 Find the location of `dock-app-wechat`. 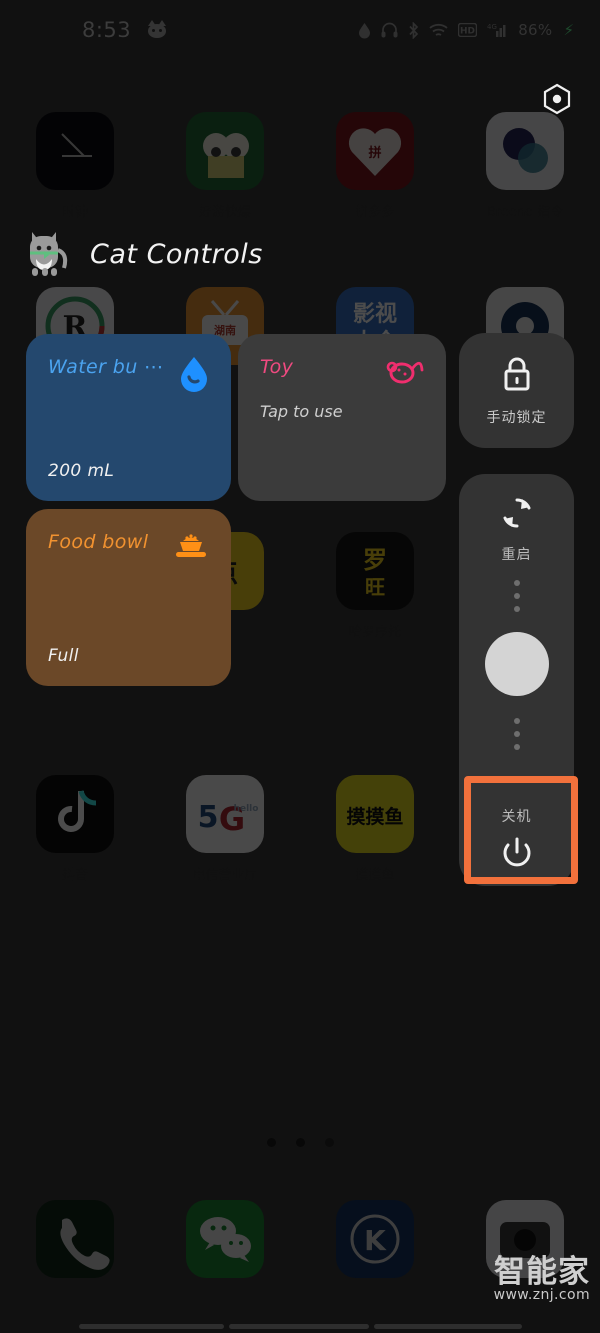

dock-app-wechat is located at coordinates (225, 1244).